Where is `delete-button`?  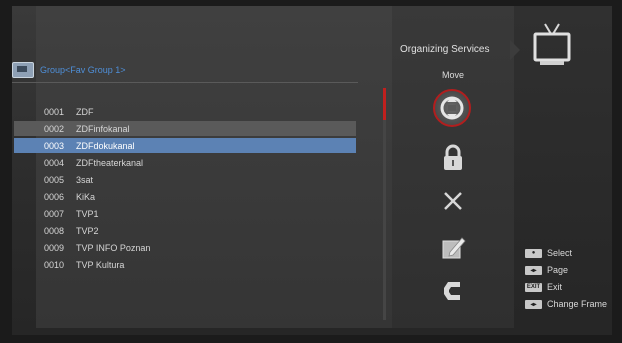
delete-button is located at coordinates (453, 201).